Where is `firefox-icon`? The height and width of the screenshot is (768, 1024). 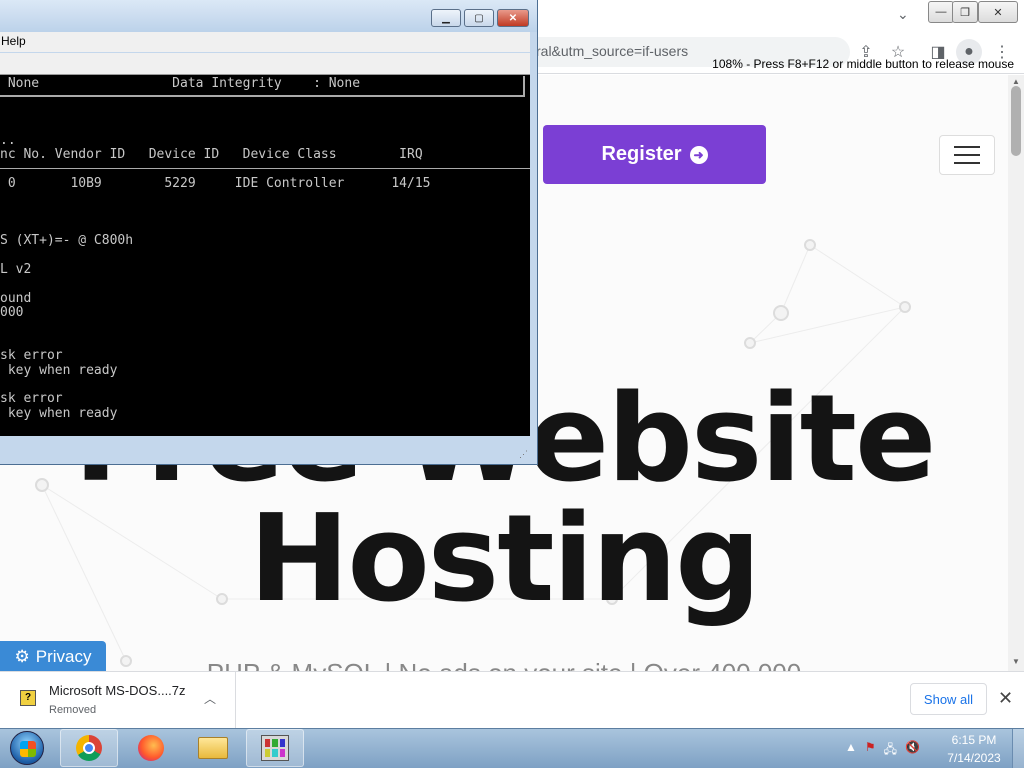
firefox-icon is located at coordinates (151, 748).